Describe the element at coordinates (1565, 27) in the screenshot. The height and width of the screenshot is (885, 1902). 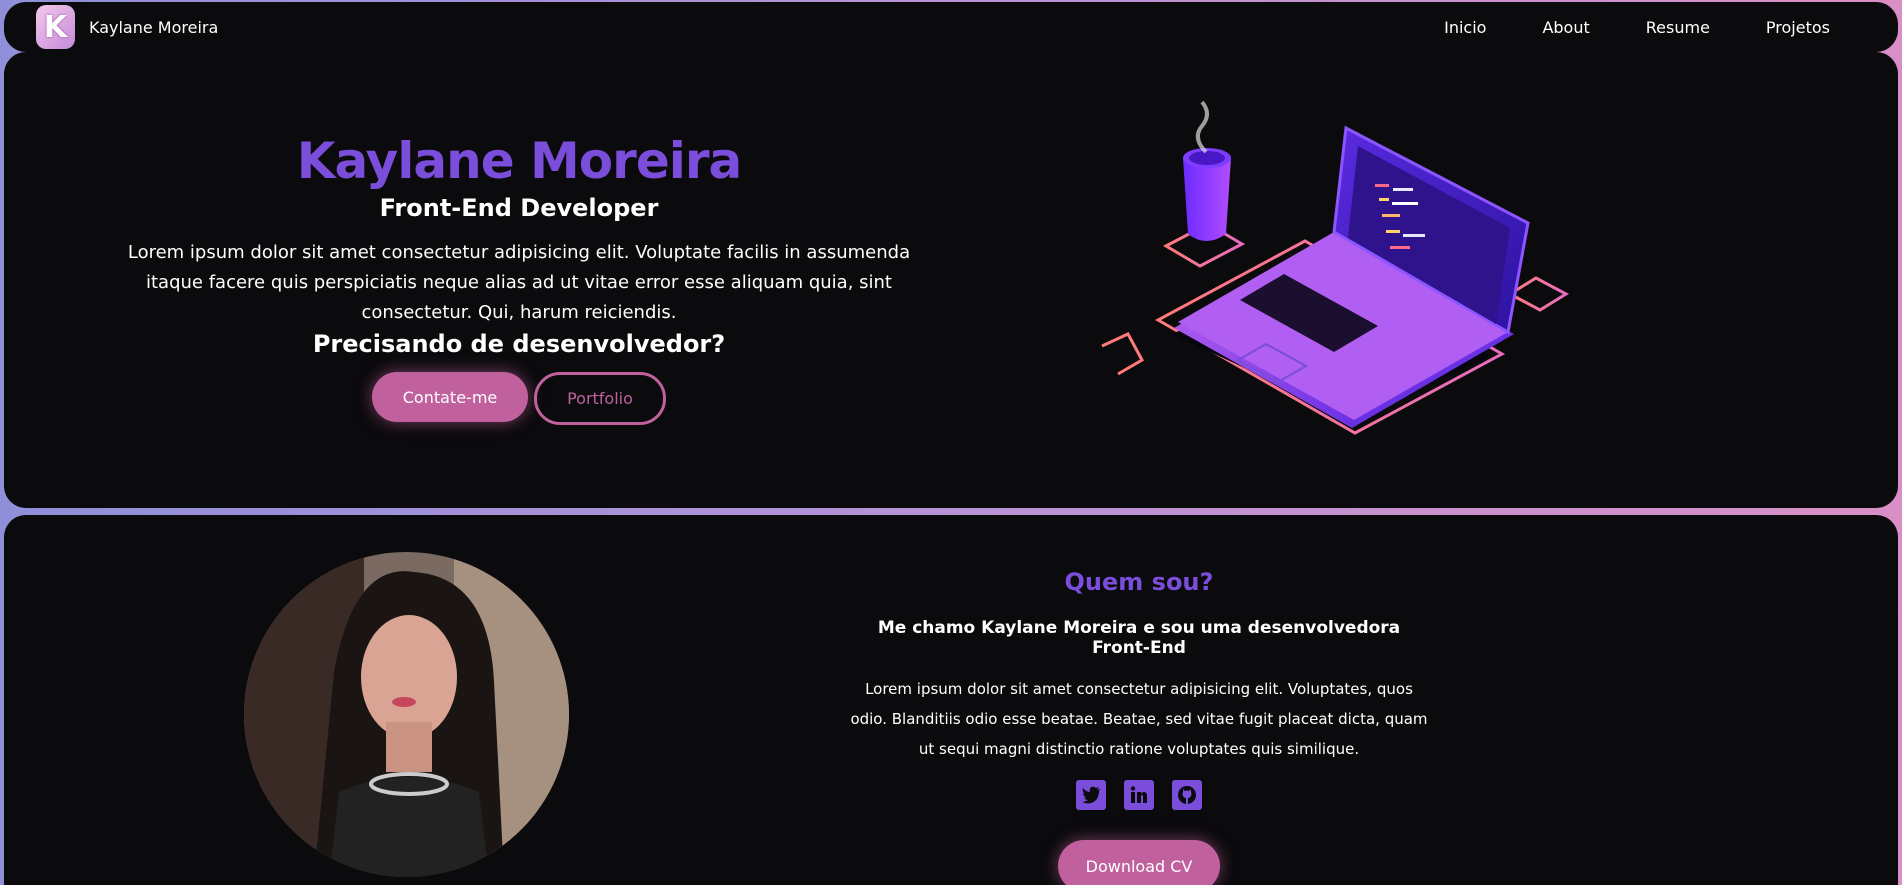
I see `nav-link-about: About` at that location.